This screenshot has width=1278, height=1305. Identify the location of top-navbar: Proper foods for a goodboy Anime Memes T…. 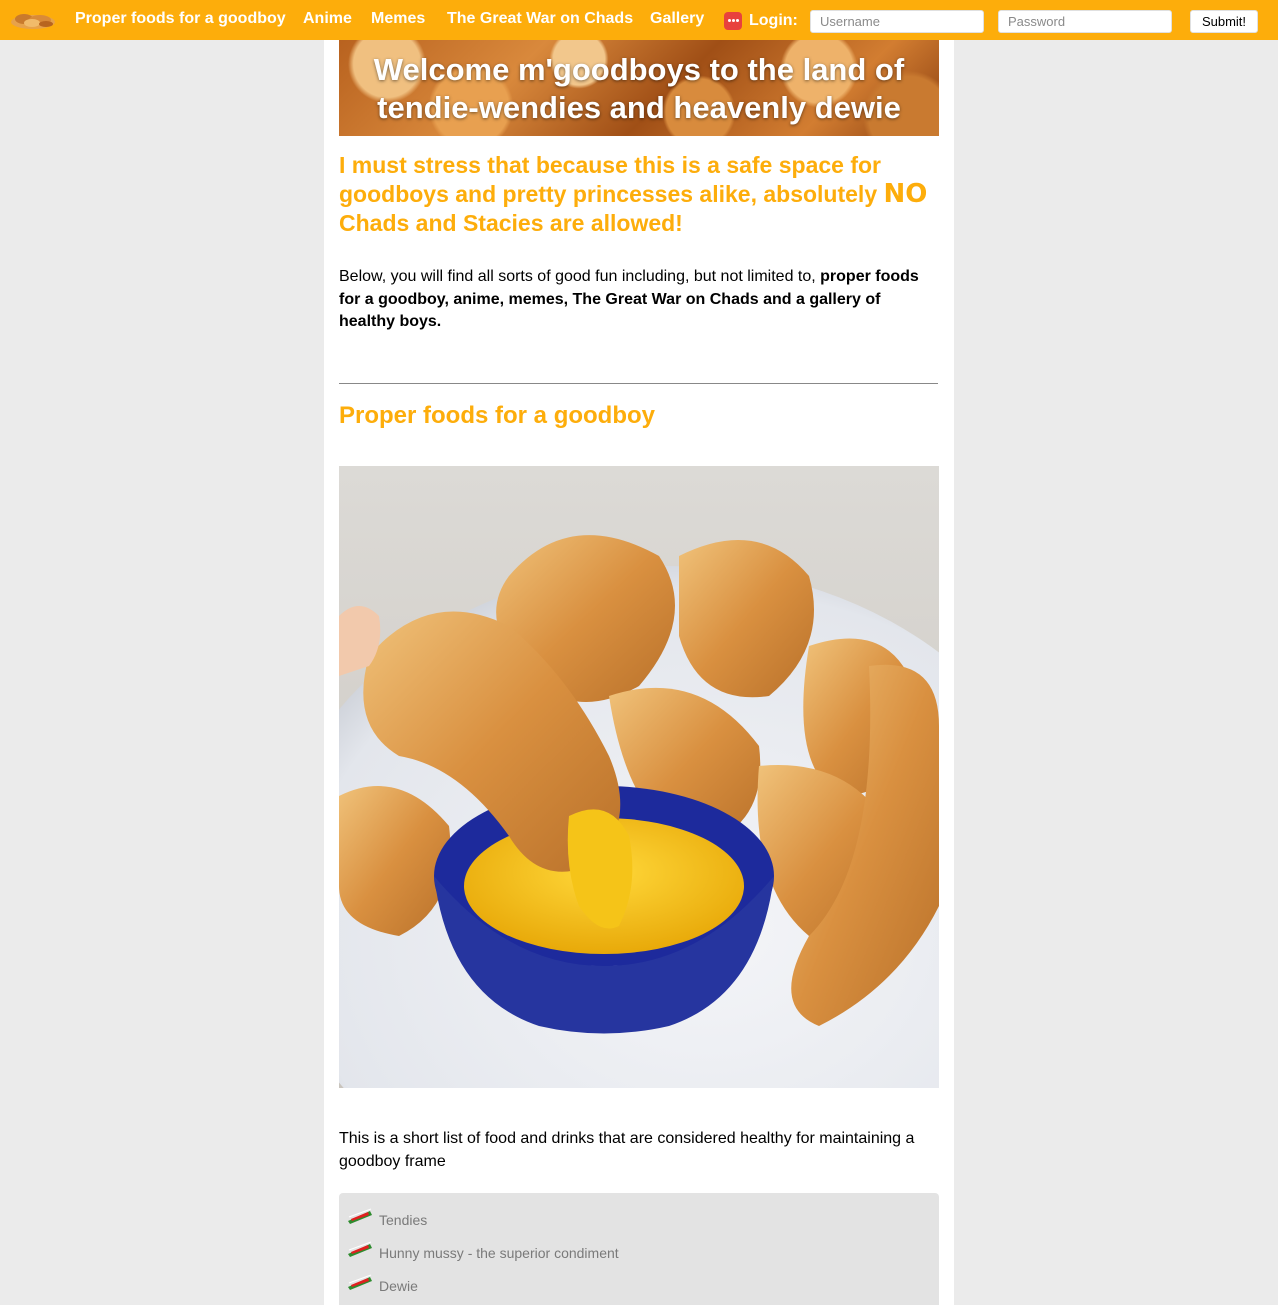
(639, 20).